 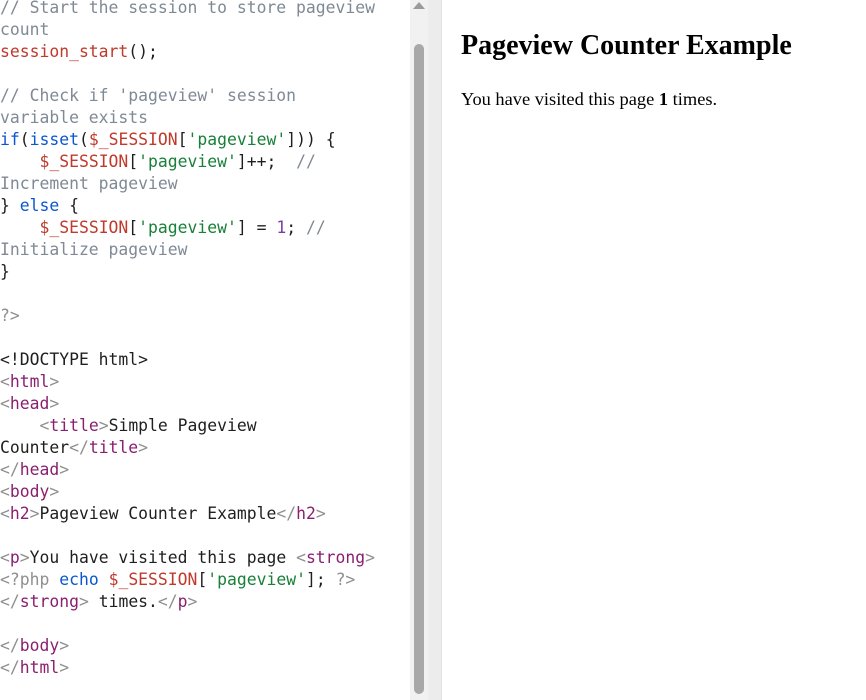 I want to click on code-token: h2, so click(x=19, y=513).